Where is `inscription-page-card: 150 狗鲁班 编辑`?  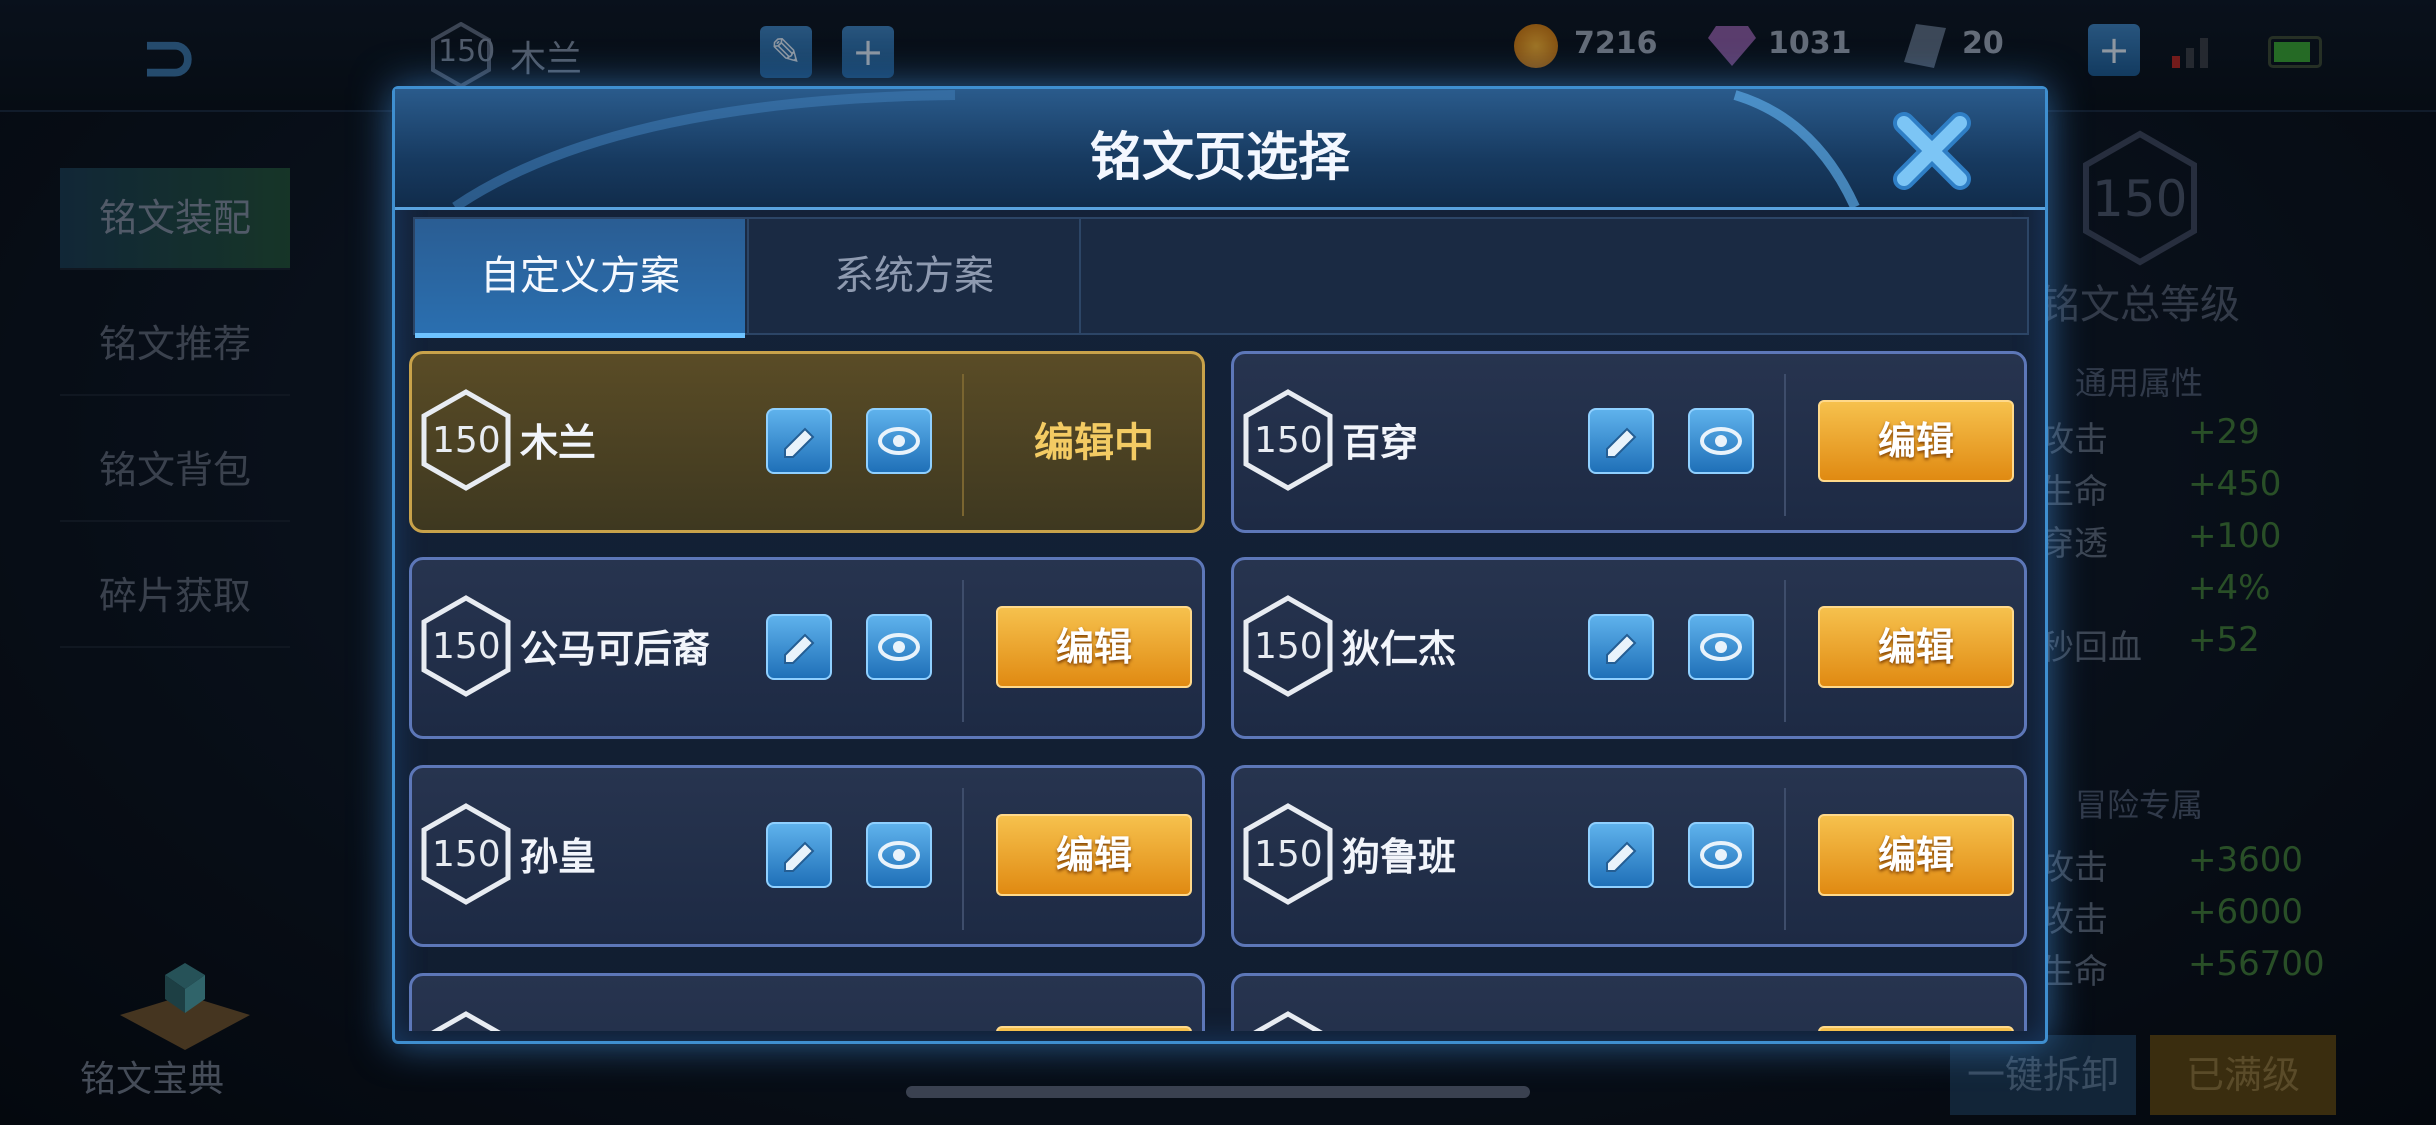
inscription-page-card: 150 狗鲁班 编辑 is located at coordinates (1629, 856).